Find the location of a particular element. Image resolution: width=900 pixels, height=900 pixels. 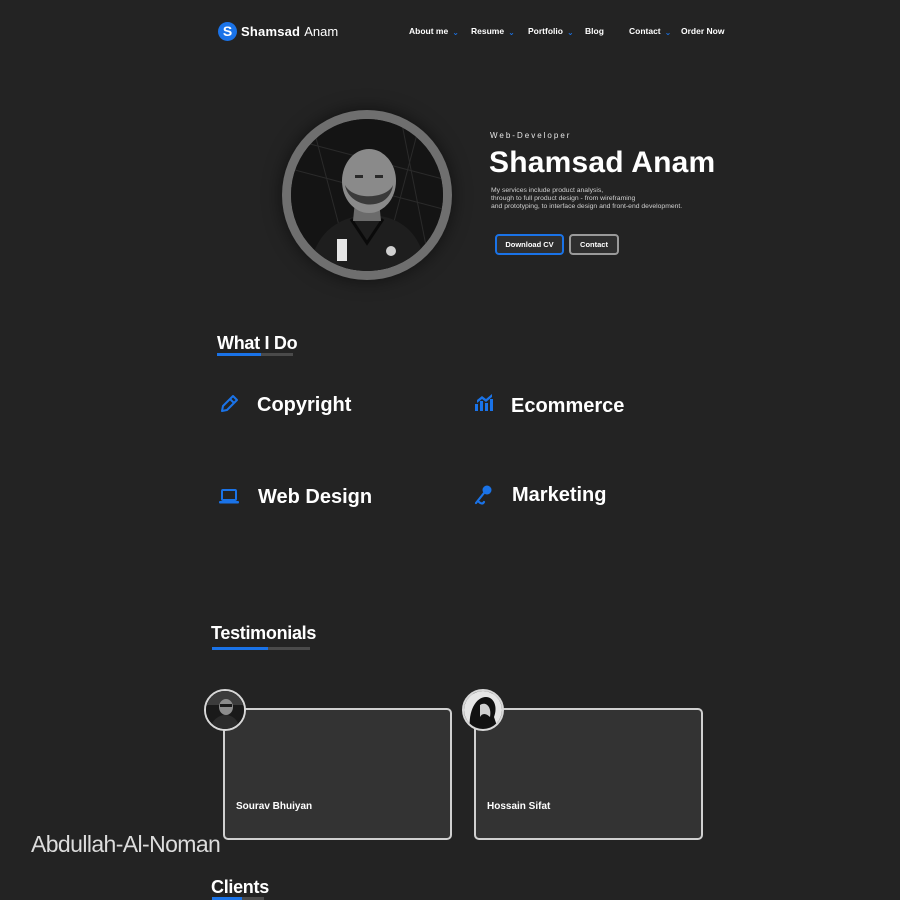

service-web-design is located at coordinates (229, 496).